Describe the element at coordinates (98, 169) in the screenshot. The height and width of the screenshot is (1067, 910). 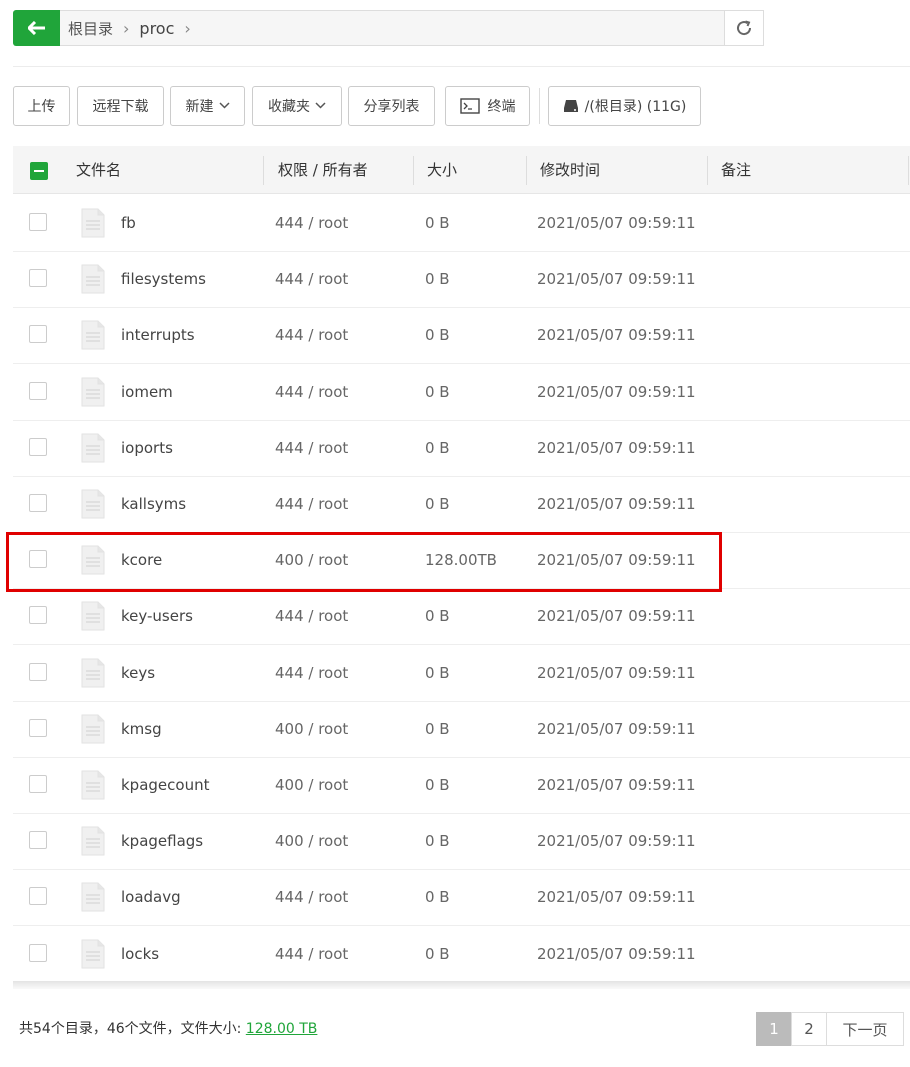
I see `header-name: 文件名` at that location.